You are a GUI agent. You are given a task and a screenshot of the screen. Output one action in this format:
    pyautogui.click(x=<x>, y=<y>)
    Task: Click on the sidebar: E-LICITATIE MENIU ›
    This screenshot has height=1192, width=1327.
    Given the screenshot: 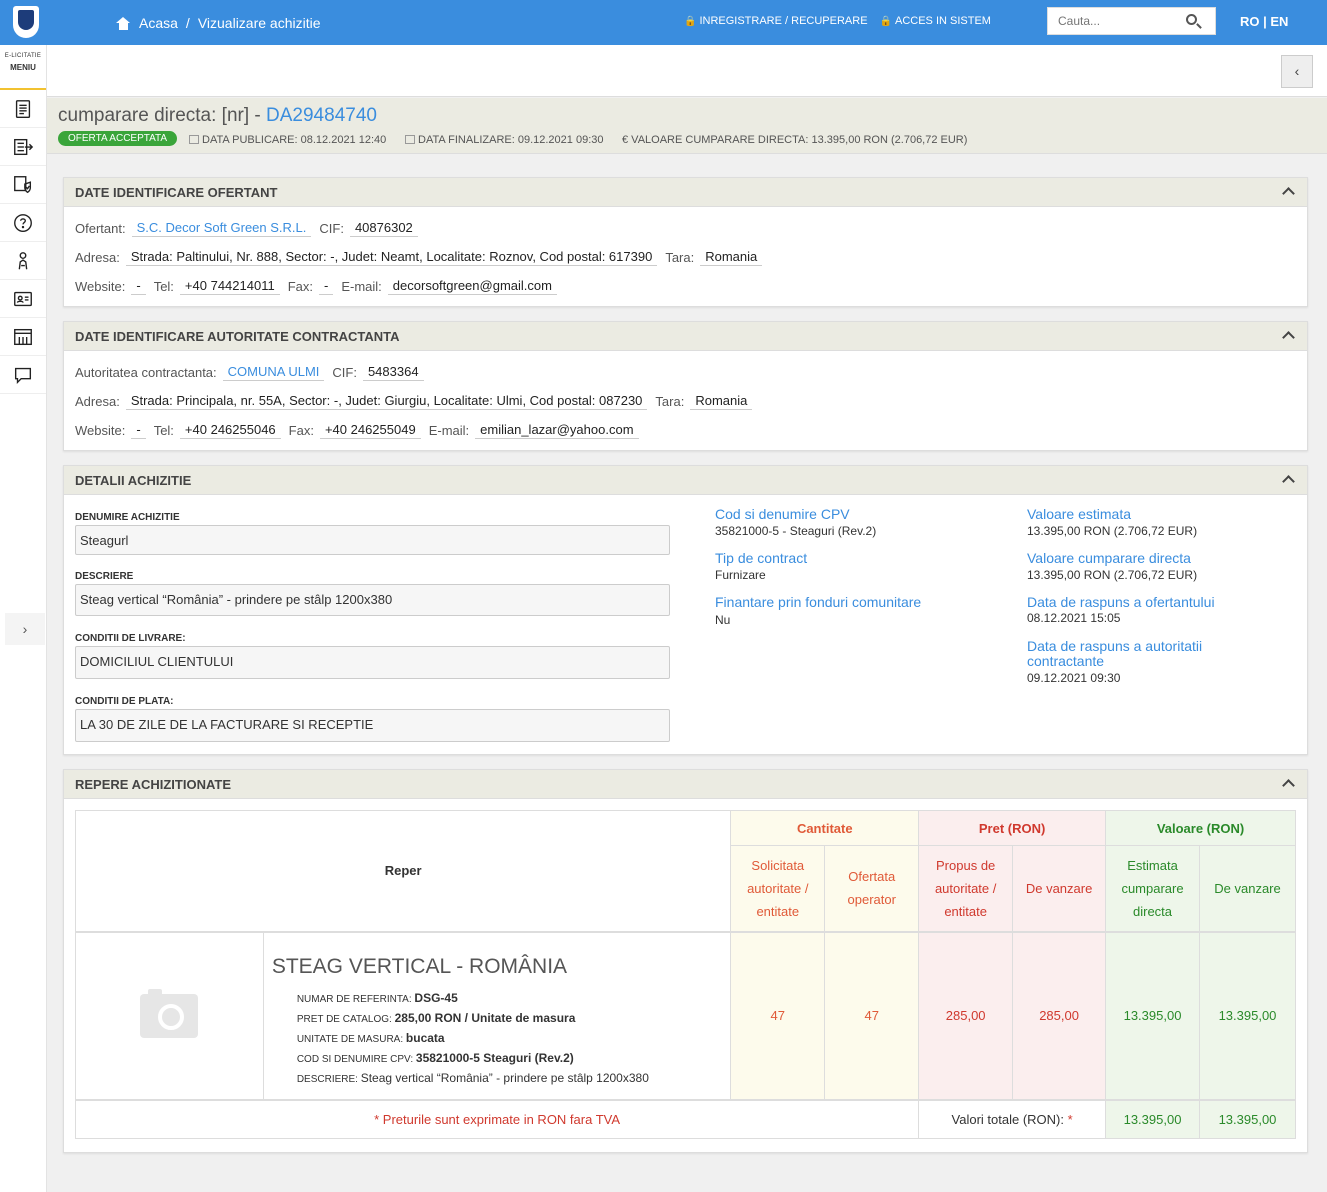 What is the action you would take?
    pyautogui.click(x=23, y=618)
    